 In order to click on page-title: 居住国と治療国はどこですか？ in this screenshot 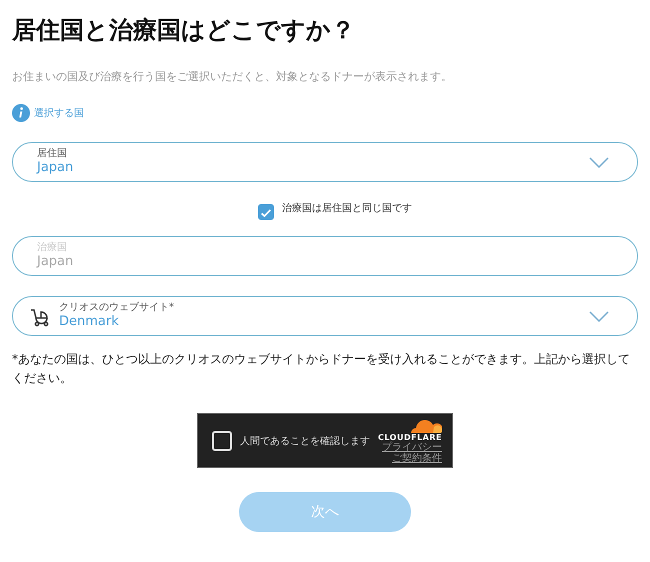, I will do `click(183, 30)`.